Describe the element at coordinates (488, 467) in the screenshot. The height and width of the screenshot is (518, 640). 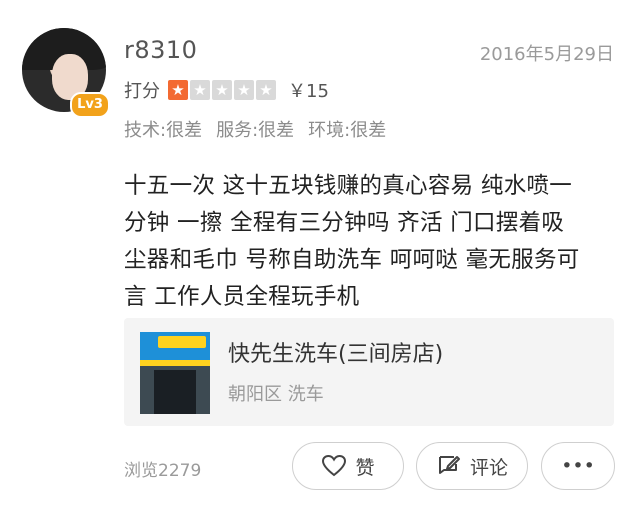
I see `comment-label: 评论` at that location.